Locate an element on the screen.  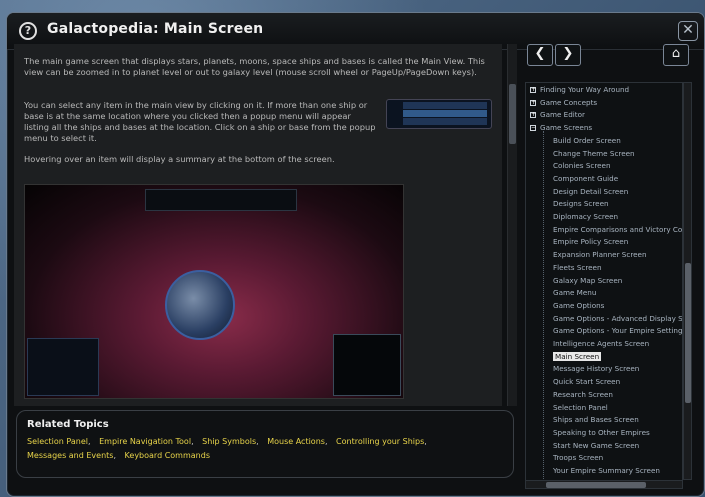
tree-category-item: + Game Editor is located at coordinates (557, 114).